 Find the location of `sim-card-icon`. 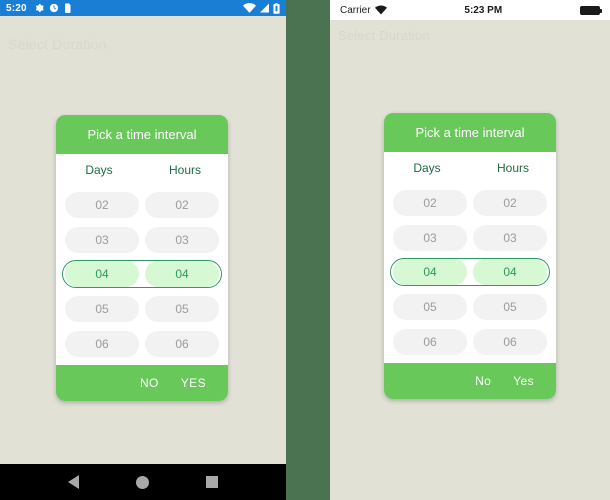

sim-card-icon is located at coordinates (67, 8).